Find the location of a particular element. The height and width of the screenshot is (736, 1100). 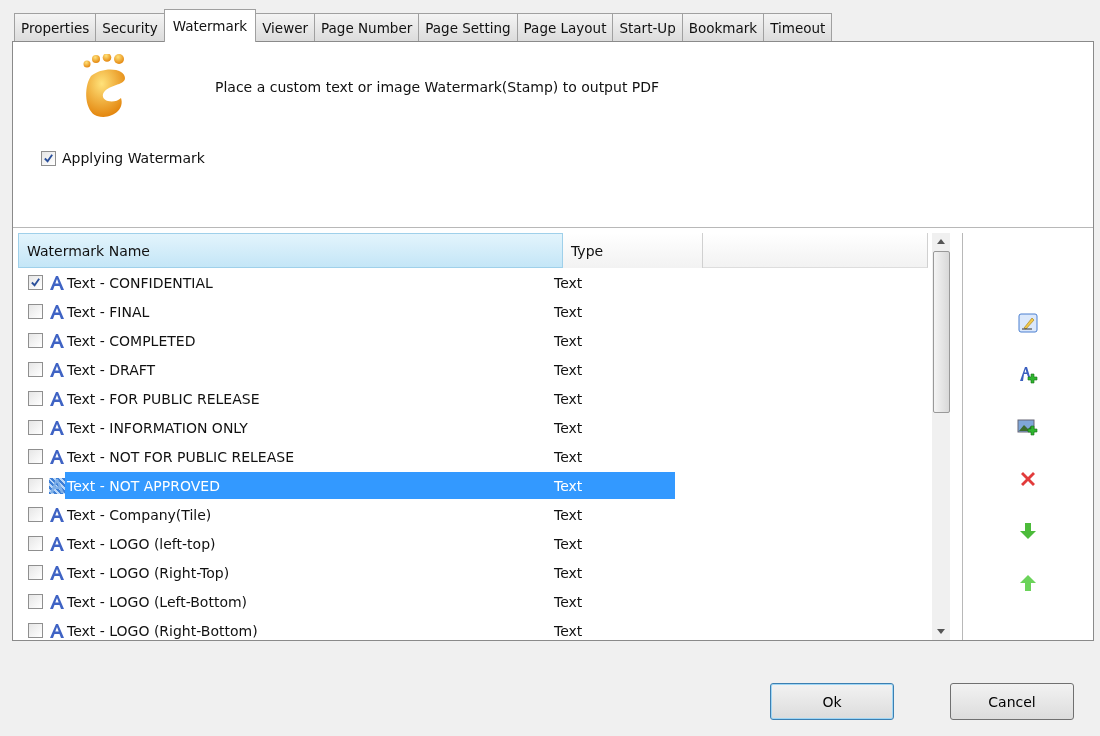

ok-button: Ok is located at coordinates (832, 701).